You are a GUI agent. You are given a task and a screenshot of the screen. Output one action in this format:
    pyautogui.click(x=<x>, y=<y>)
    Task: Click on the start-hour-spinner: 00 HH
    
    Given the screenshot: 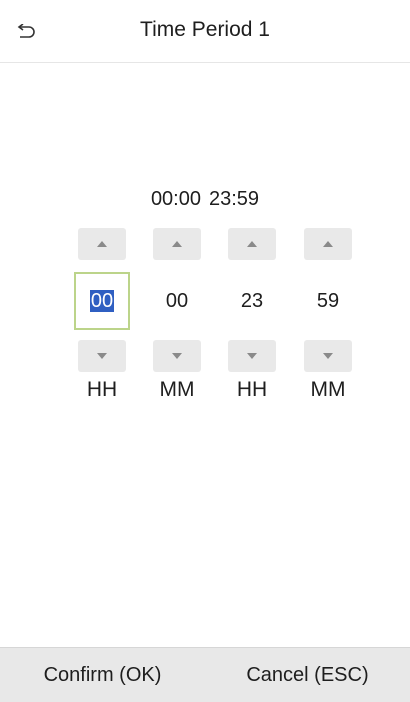 What is the action you would take?
    pyautogui.click(x=102, y=314)
    